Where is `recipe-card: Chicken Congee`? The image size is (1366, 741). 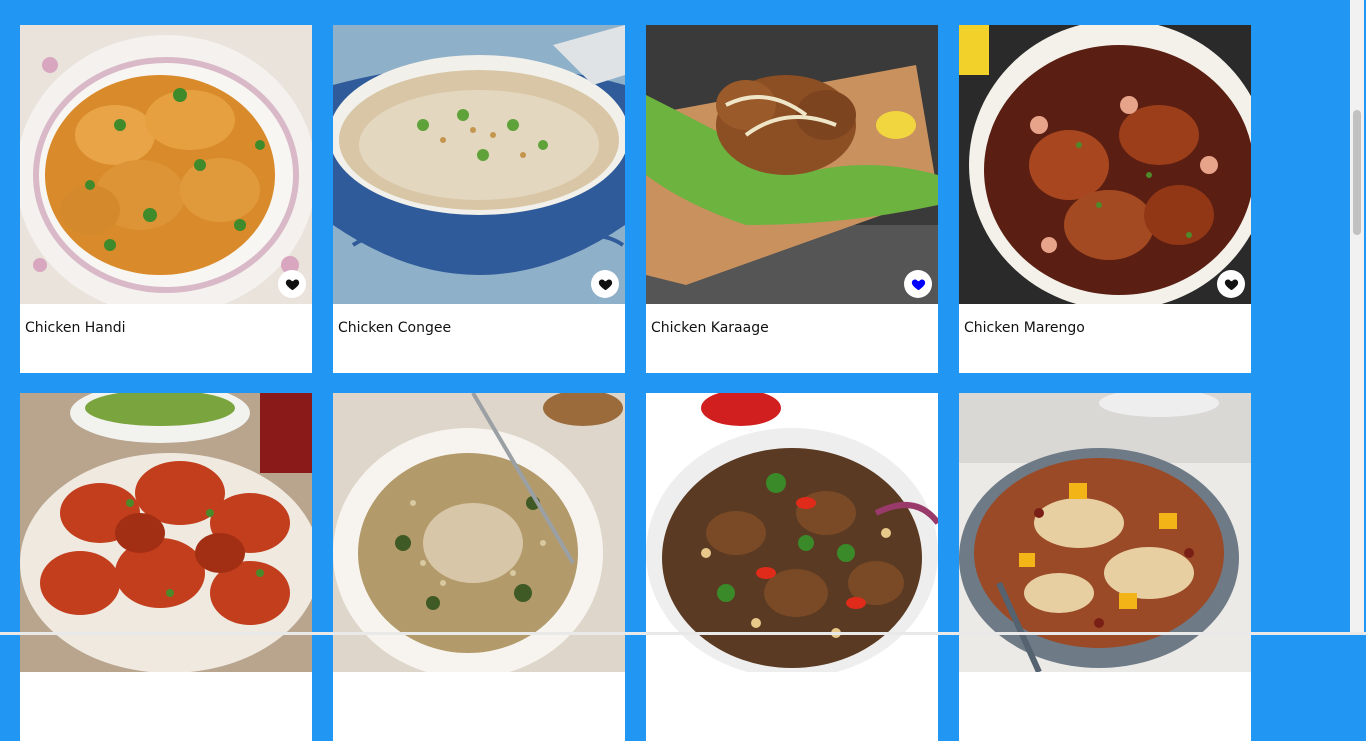
recipe-card: Chicken Congee is located at coordinates (479, 199).